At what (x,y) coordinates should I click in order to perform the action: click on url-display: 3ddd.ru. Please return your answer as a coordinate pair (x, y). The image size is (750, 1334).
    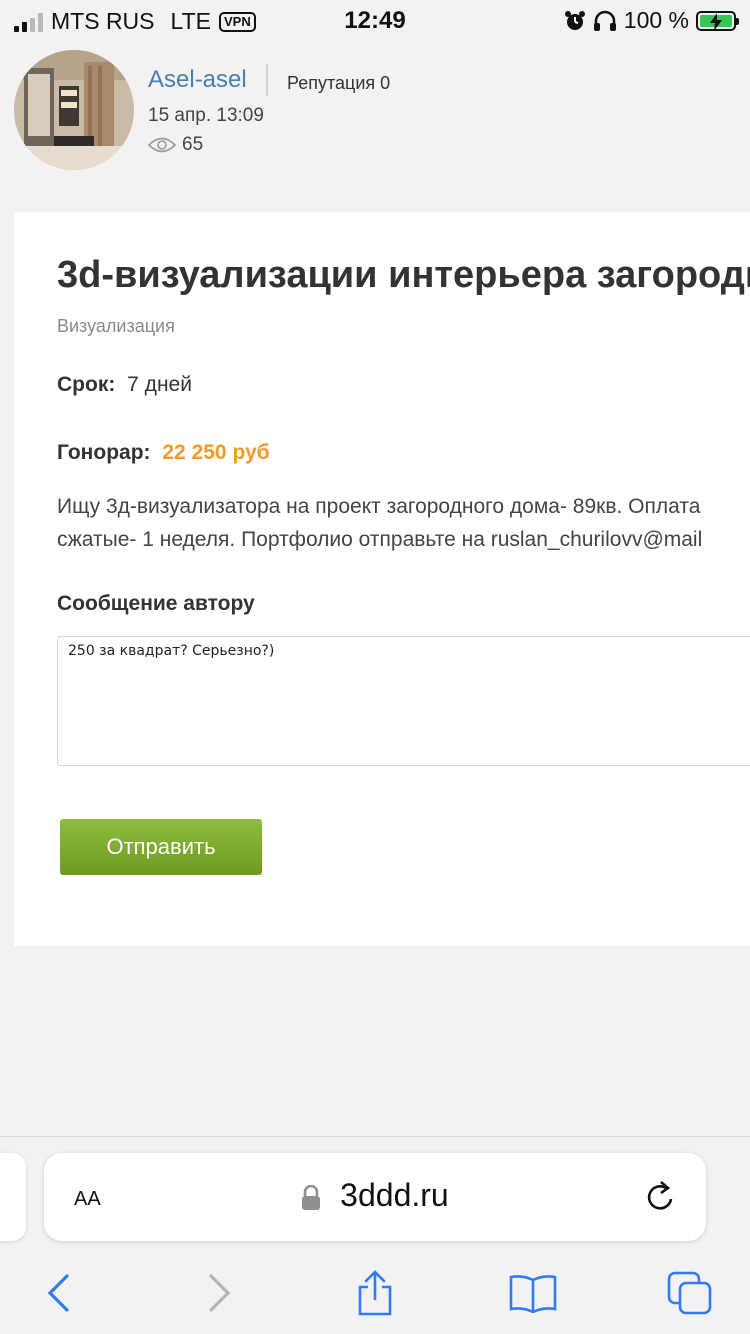
    Looking at the image, I should click on (375, 1195).